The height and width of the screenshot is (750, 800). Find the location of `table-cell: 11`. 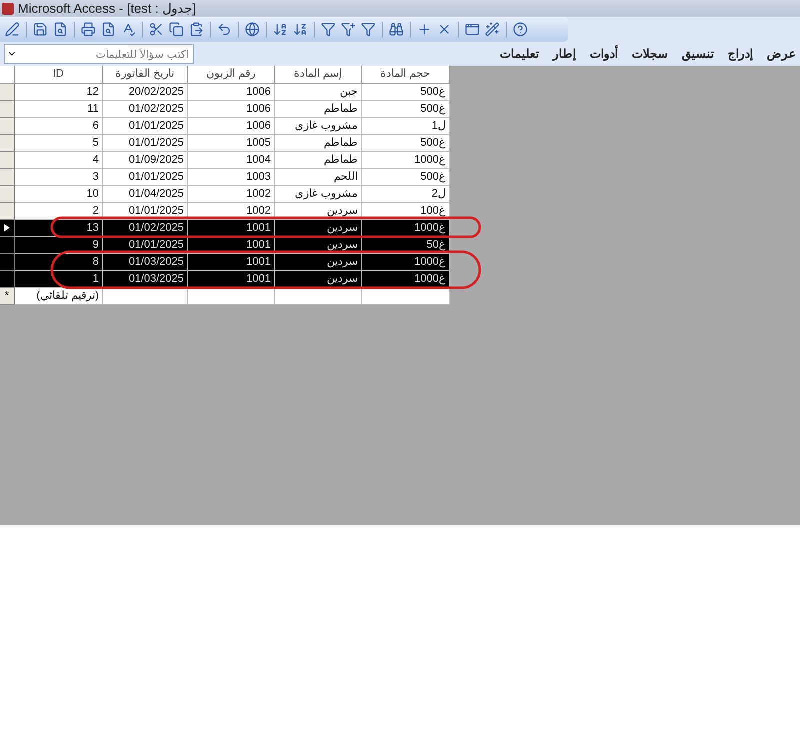

table-cell: 11 is located at coordinates (59, 109).